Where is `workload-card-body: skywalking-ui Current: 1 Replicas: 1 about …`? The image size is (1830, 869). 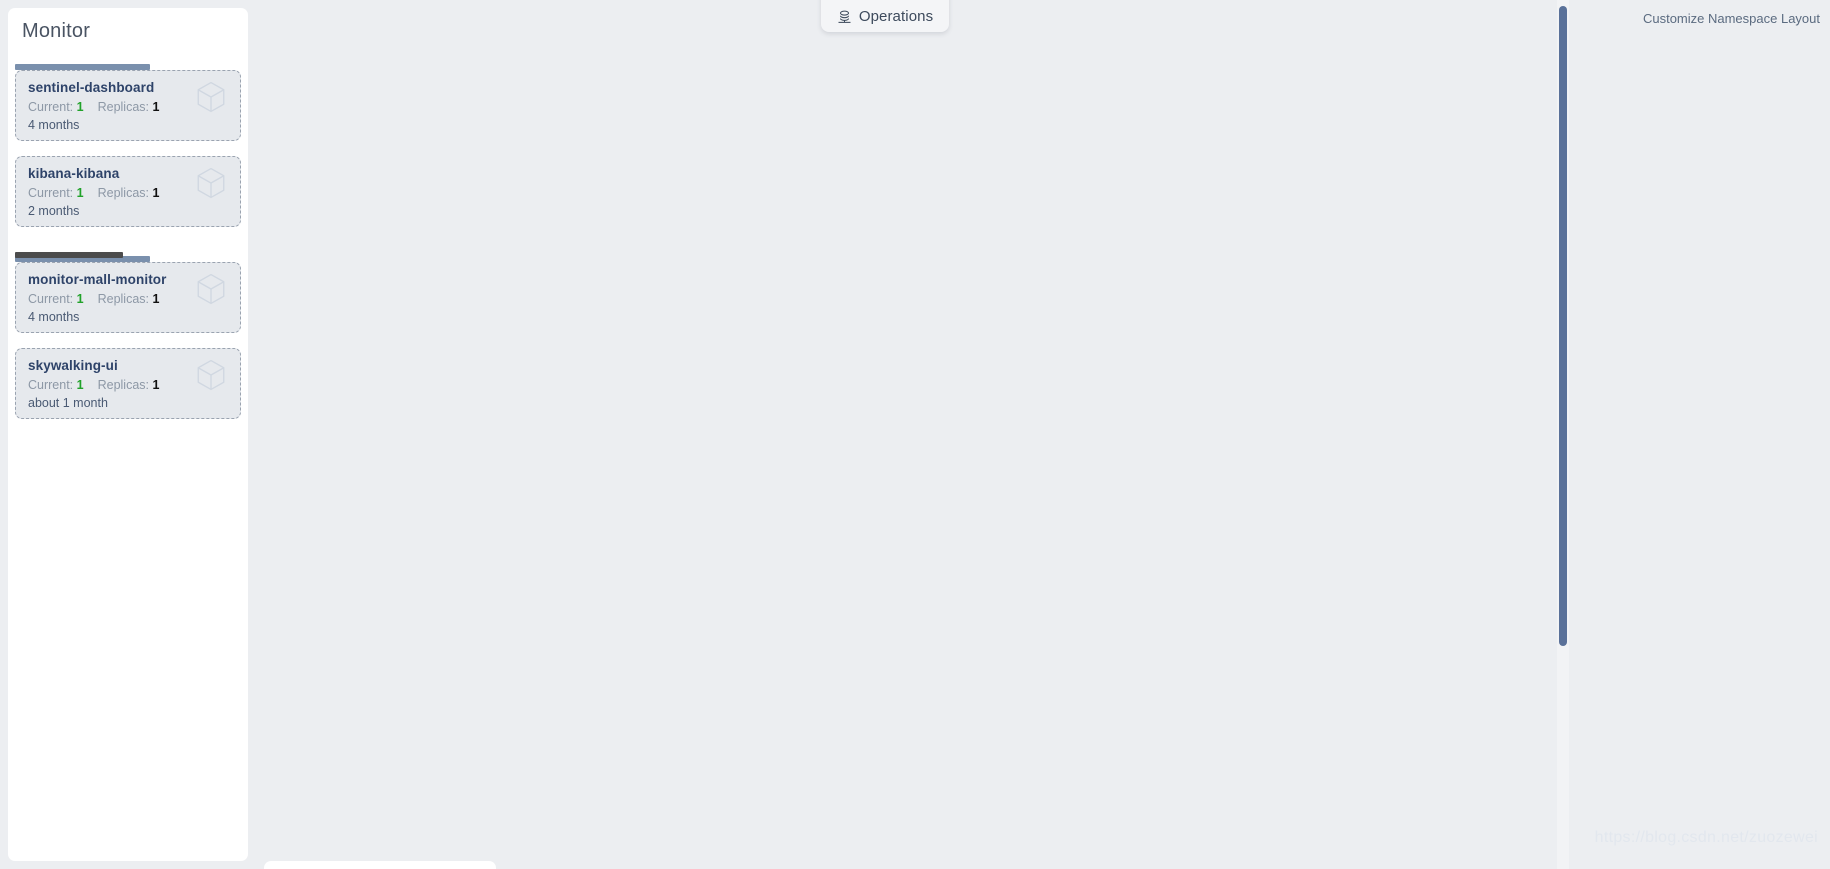
workload-card-body: skywalking-ui Current: 1 Replicas: 1 about … is located at coordinates (128, 383).